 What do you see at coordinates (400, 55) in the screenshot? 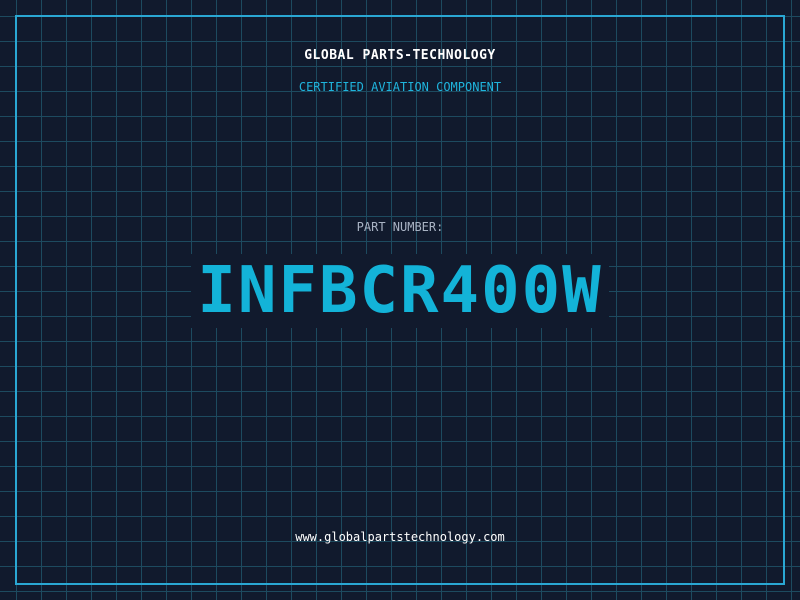
I see `company-name: GLOBAL PARTS-TECHNOLOGY` at bounding box center [400, 55].